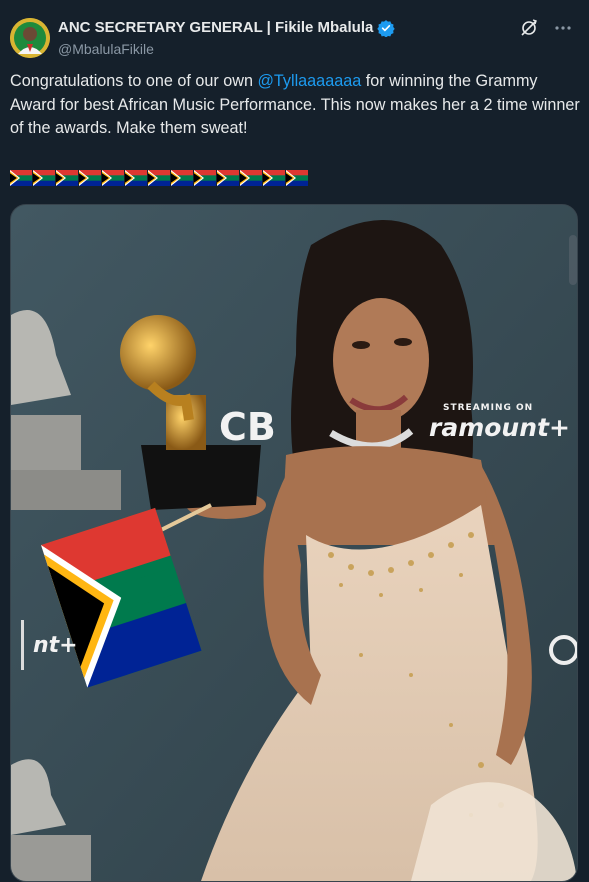 This screenshot has width=589, height=882. What do you see at coordinates (30, 38) in the screenshot?
I see `avatar` at bounding box center [30, 38].